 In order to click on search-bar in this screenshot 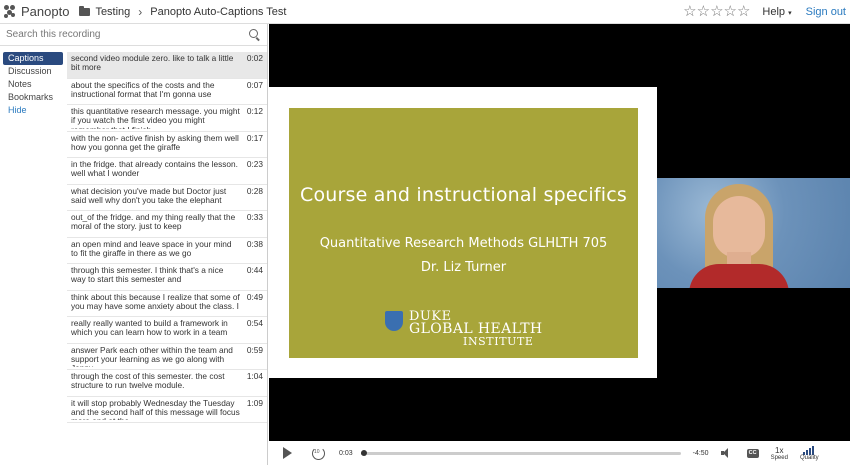, I will do `click(133, 35)`.